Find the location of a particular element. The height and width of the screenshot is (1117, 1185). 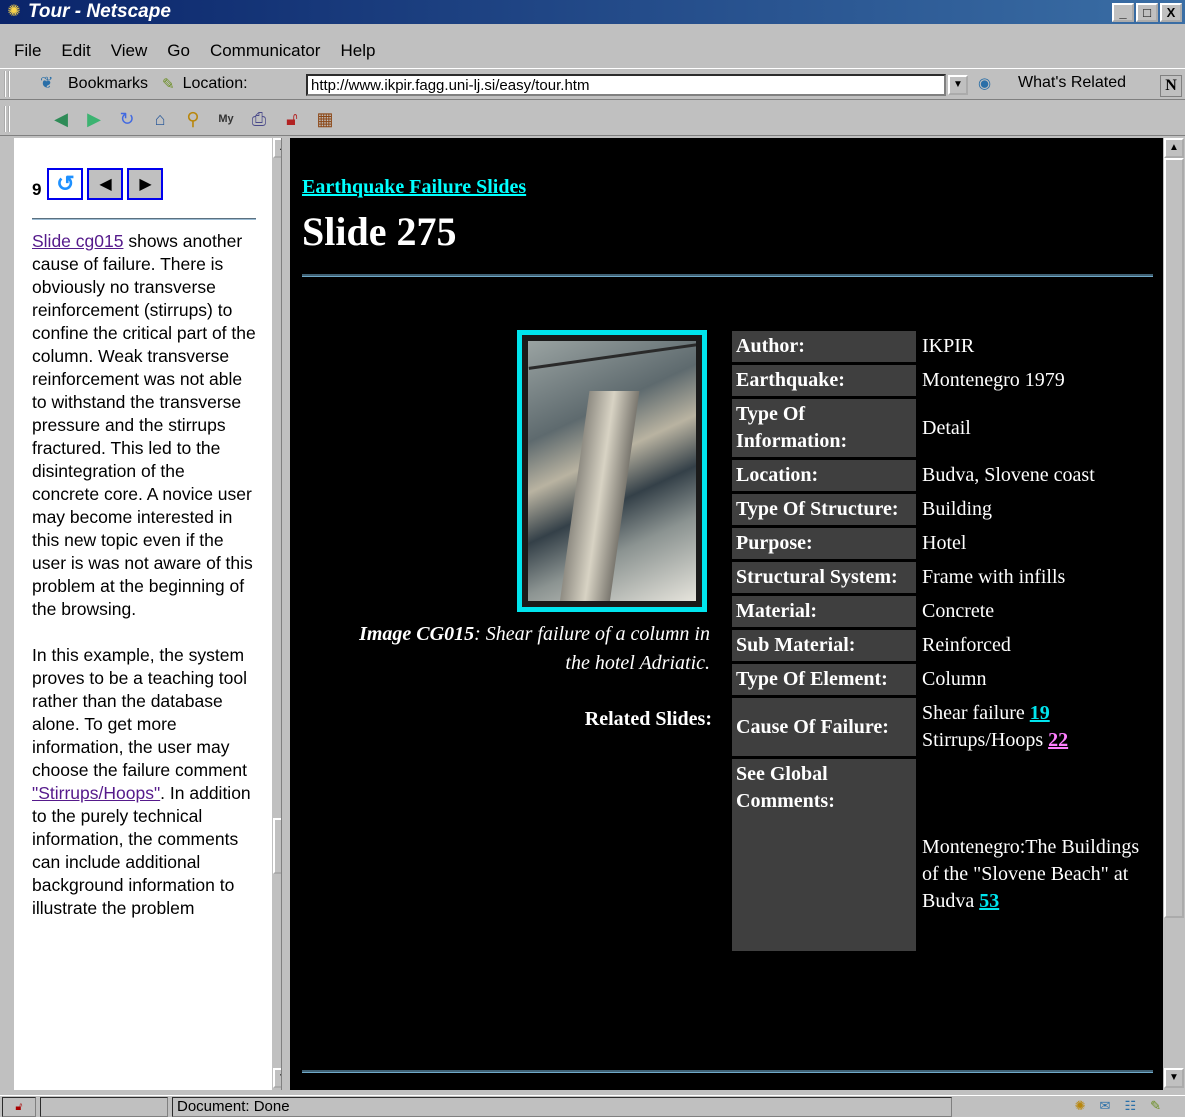

my-netscape-icon: My is located at coordinates (226, 119).